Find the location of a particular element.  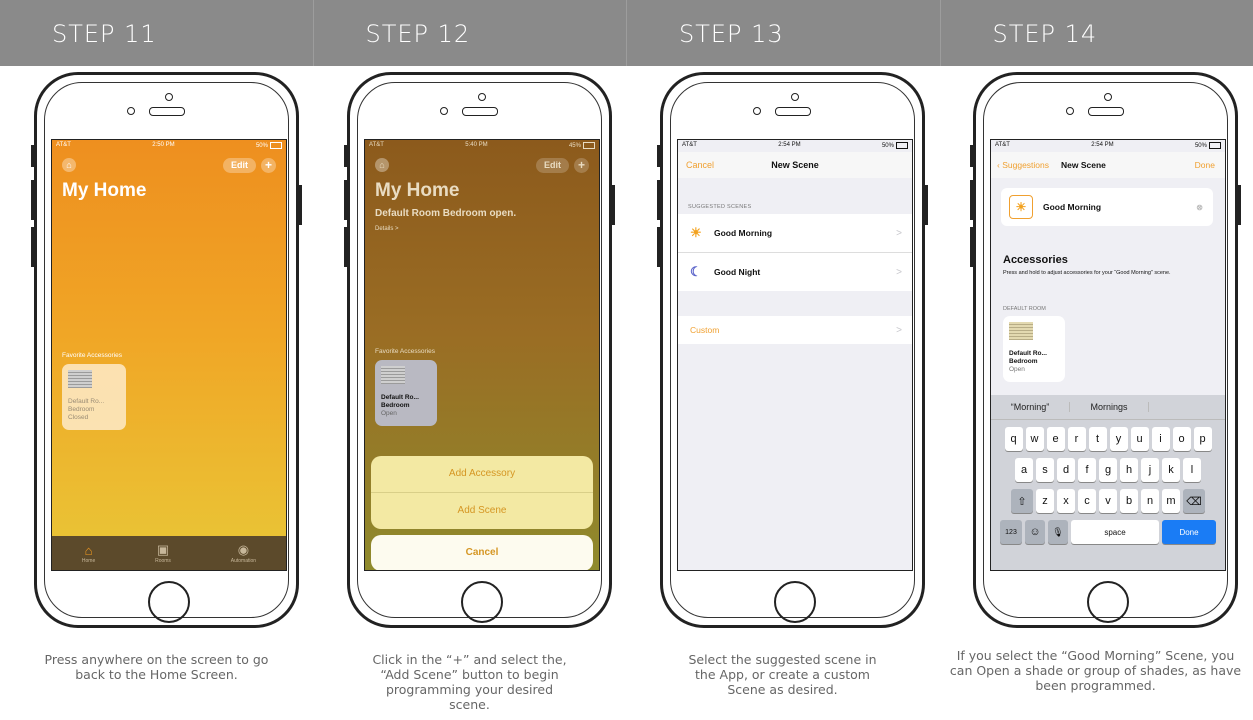

battery-label: 45% is located at coordinates (574, 146).